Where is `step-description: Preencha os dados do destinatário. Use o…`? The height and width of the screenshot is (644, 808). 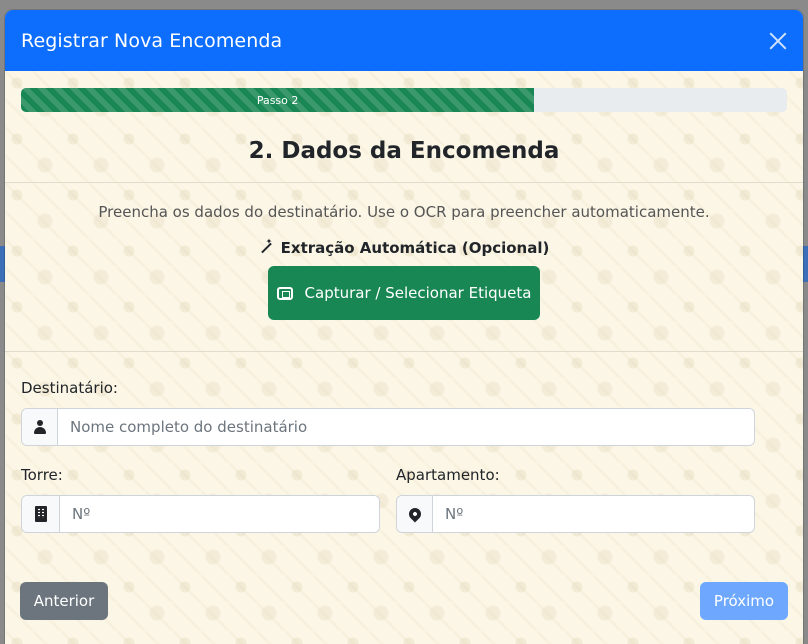 step-description: Preencha os dados do destinatário. Use o… is located at coordinates (404, 212).